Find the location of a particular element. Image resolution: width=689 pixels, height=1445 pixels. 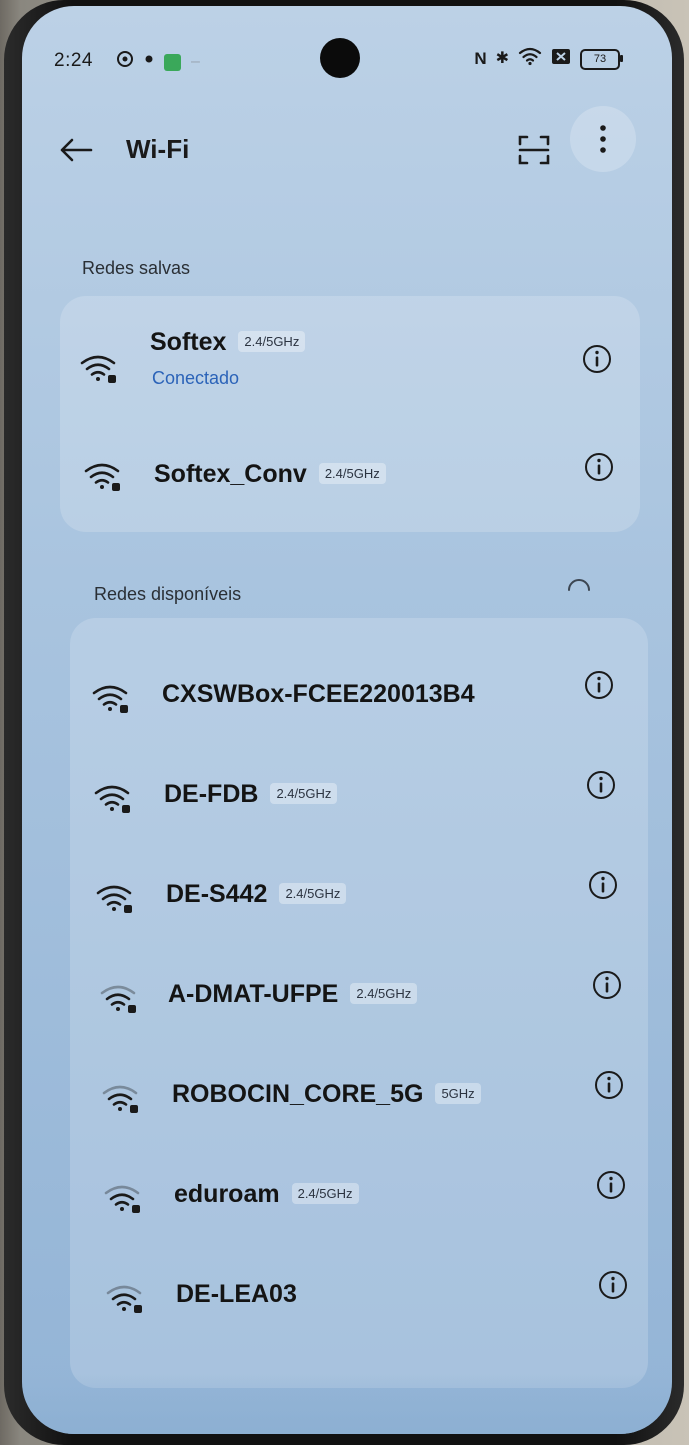

network-name-text: A-DMAT-UFPE is located at coordinates (253, 994).